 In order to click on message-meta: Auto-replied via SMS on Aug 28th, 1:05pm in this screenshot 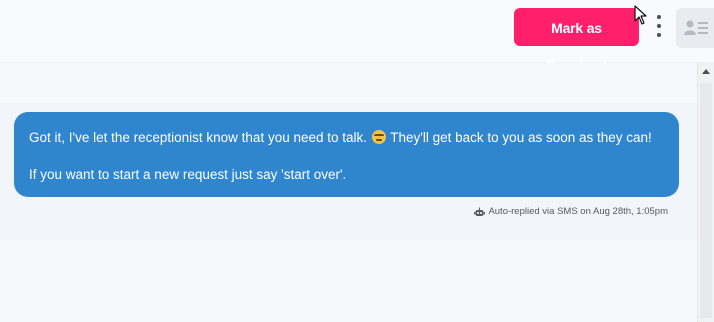, I will do `click(571, 211)`.